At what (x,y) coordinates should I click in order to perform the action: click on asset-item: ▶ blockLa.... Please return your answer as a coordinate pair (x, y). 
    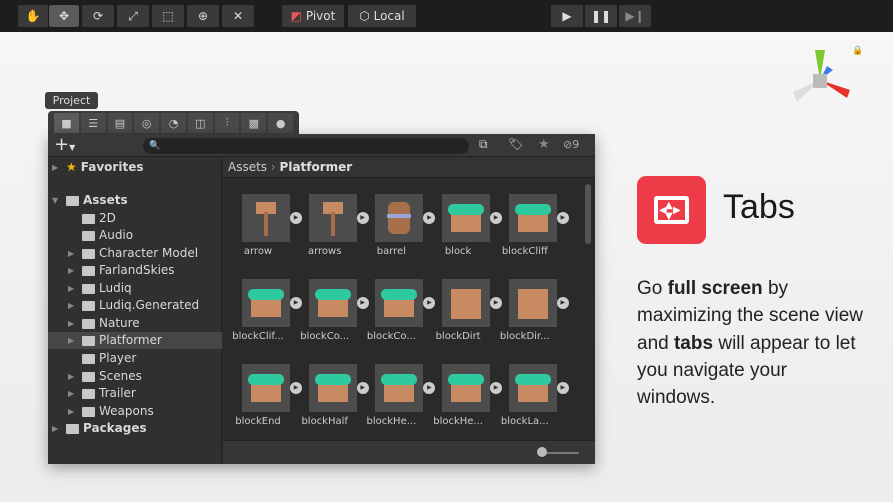
    Looking at the image, I should click on (529, 395).